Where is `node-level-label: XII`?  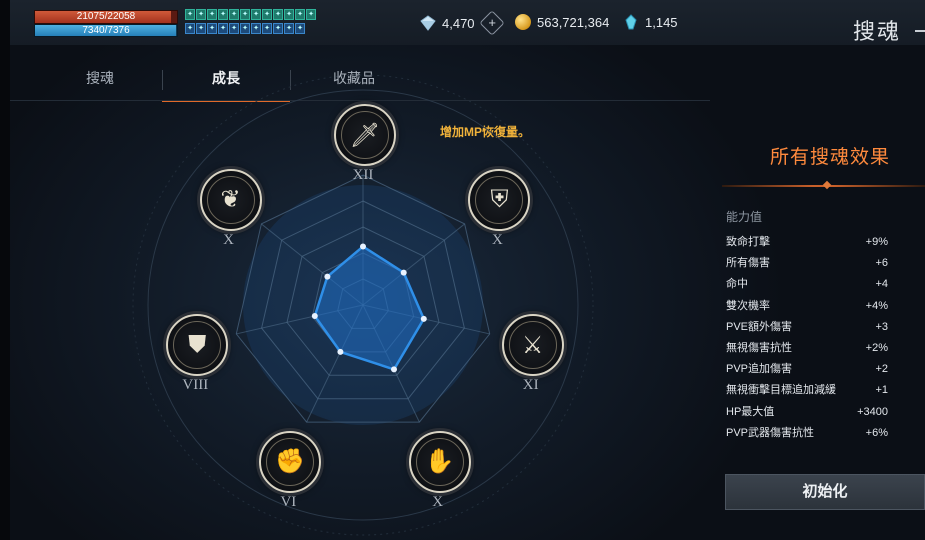 node-level-label: XII is located at coordinates (363, 175).